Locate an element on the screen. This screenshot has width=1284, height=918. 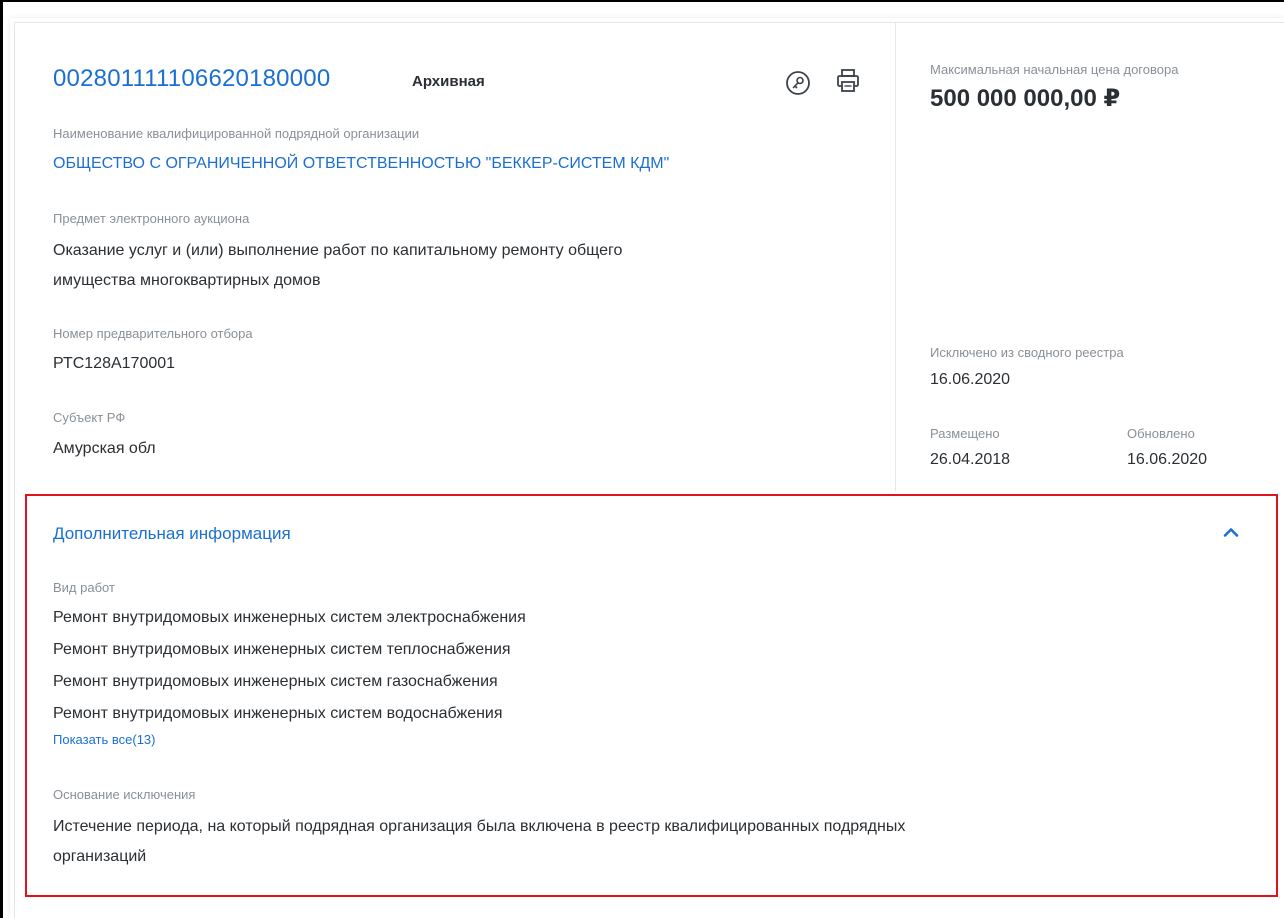
excluded-label: Исключено из сводного реестра is located at coordinates (1027, 352).